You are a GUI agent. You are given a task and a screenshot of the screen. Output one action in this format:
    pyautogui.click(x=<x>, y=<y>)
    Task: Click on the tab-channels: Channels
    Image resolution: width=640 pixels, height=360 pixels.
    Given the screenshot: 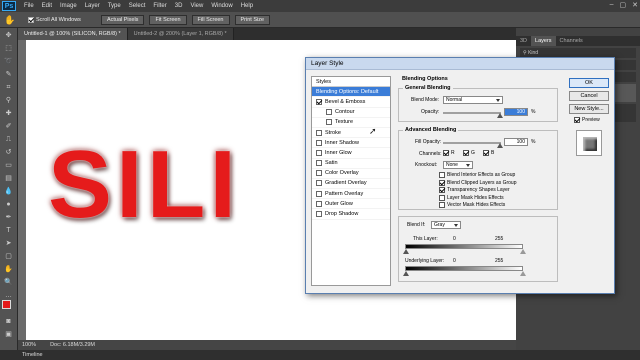 What is the action you would take?
    pyautogui.click(x=571, y=41)
    